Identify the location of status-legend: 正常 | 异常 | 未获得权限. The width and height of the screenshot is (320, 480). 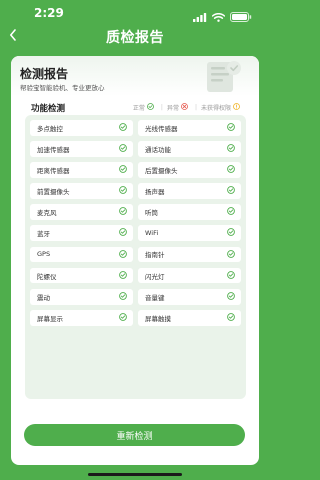
(188, 107).